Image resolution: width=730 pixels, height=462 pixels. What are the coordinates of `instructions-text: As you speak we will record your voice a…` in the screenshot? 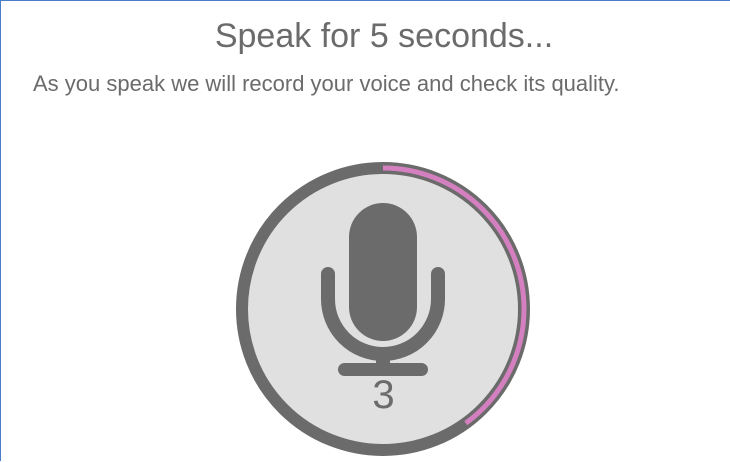 It's located at (326, 83).